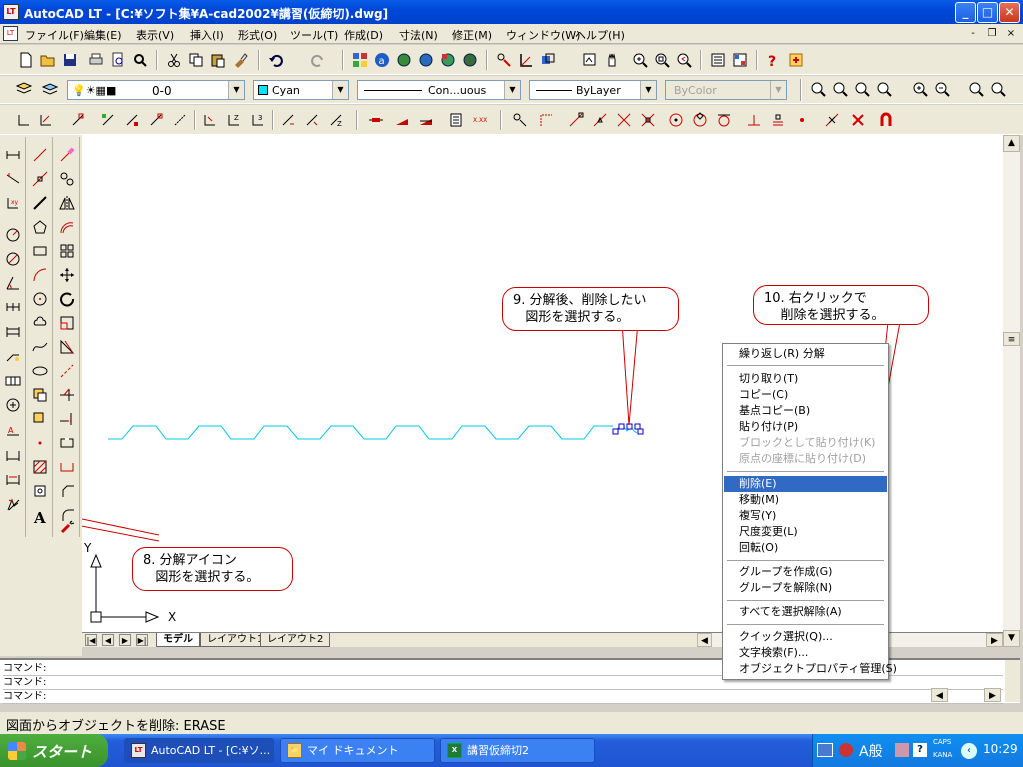 This screenshot has height=767, width=1023. Describe the element at coordinates (805, 548) in the screenshot. I see `menu-item-rotate: 回転(O)` at that location.